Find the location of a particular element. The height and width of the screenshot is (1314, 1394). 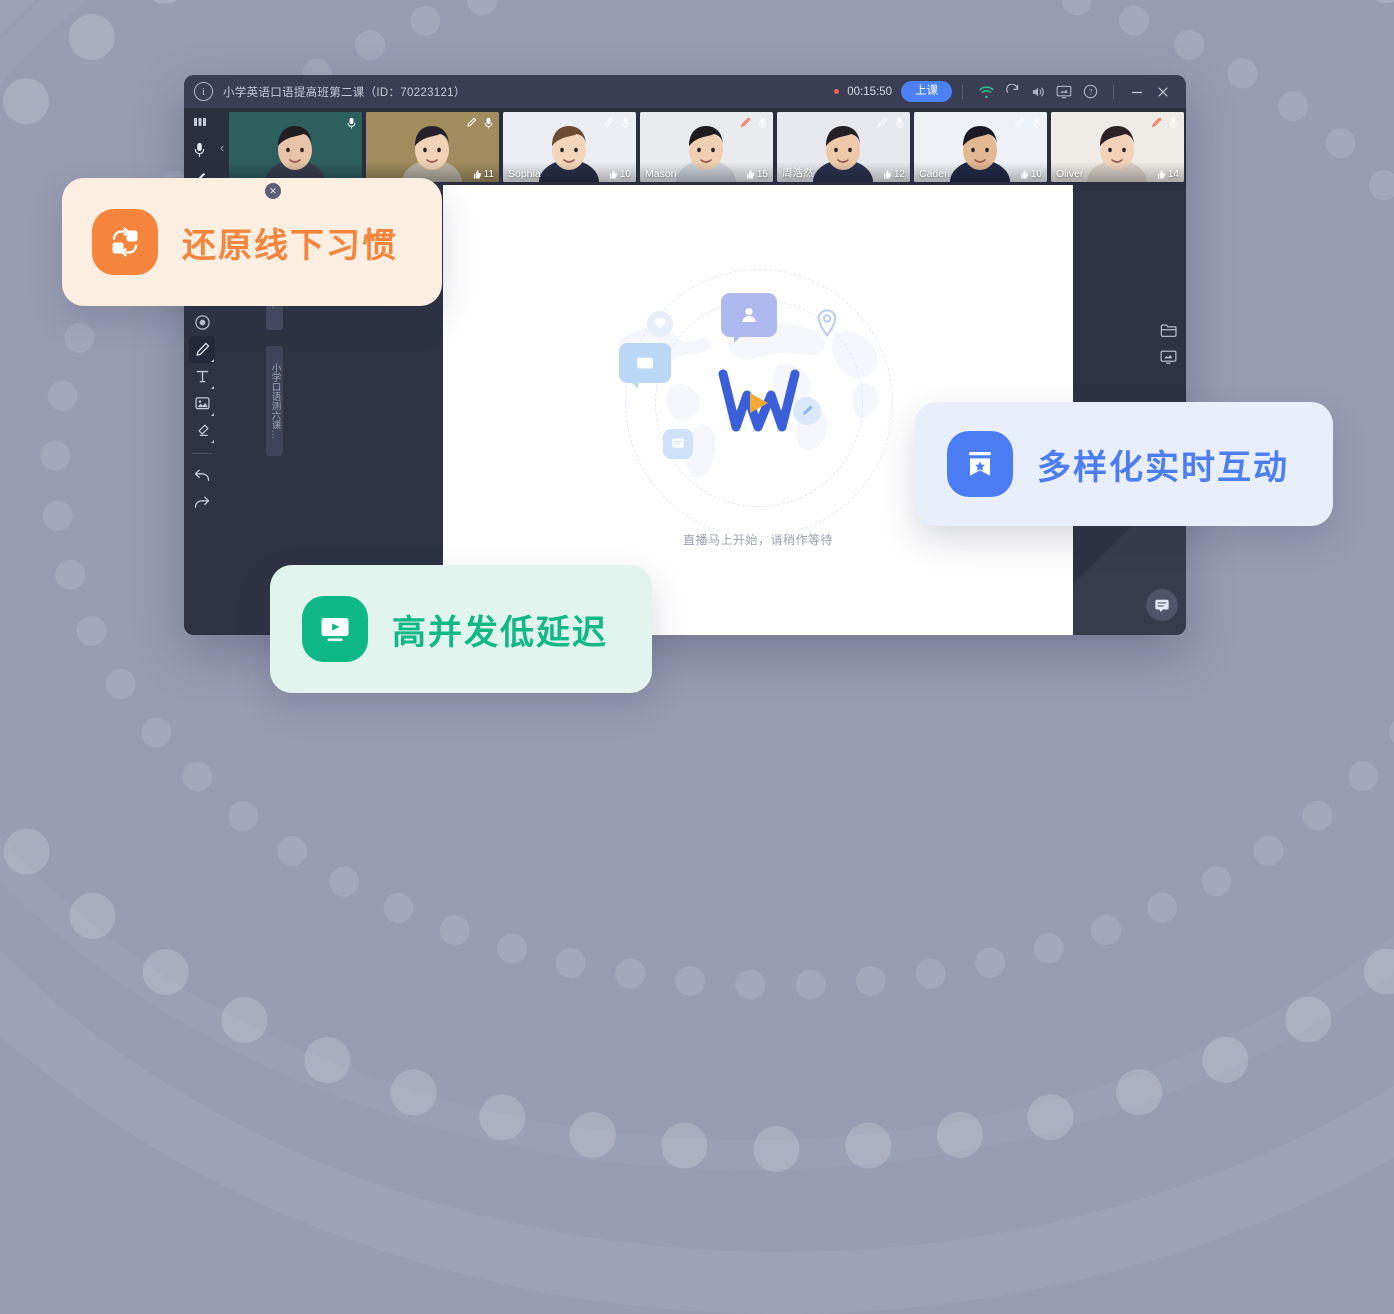

like-count: 15 is located at coordinates (762, 174).